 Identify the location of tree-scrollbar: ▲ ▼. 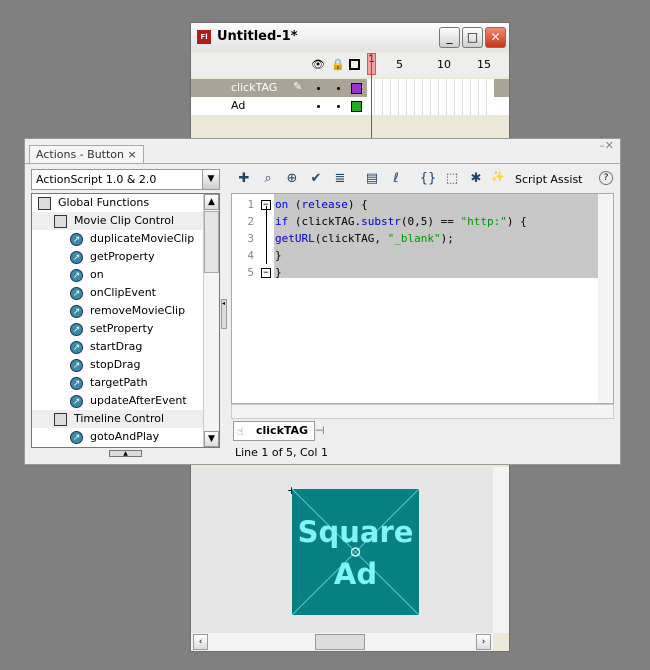
(211, 320).